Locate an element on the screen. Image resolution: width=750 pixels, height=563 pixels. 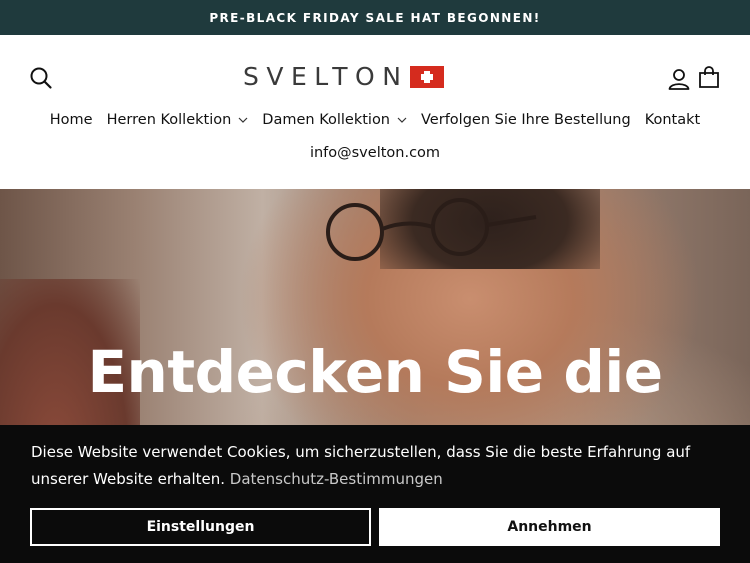
nav-item-label: Verfolgen Sie Ihre Bestellung is located at coordinates (526, 120).